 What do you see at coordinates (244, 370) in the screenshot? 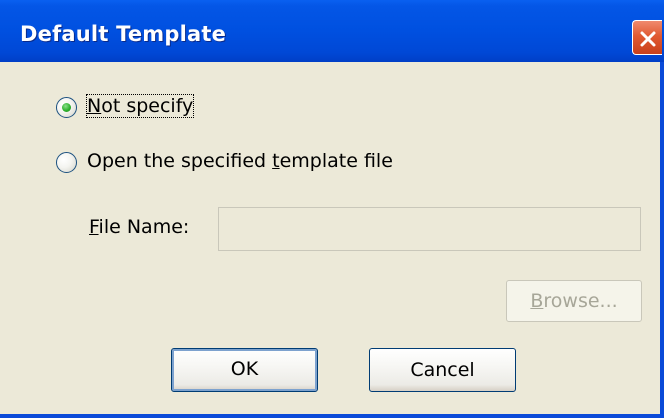
I see `ok-button: OK` at bounding box center [244, 370].